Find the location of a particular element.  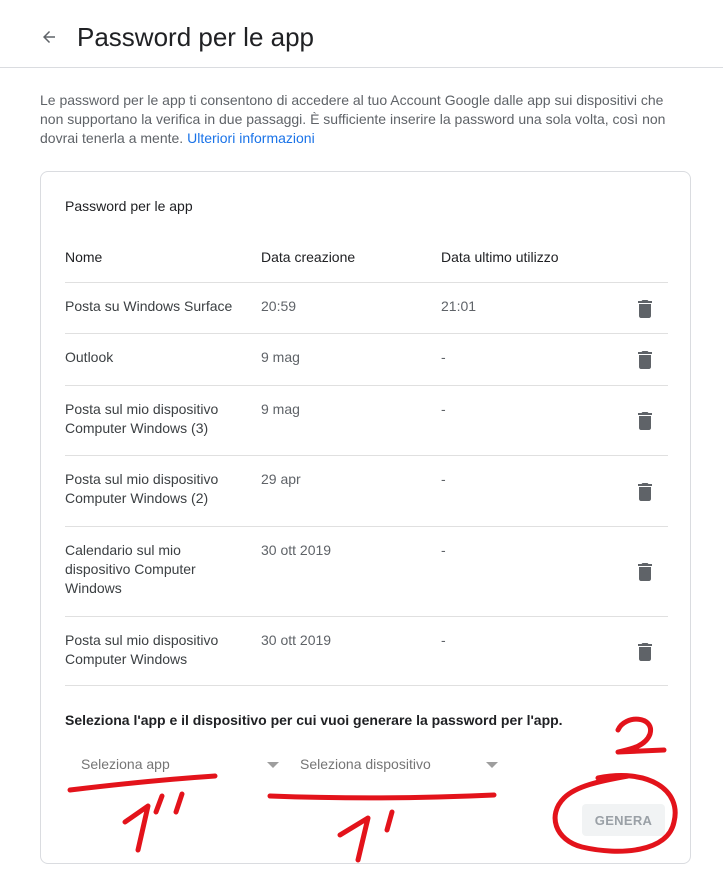

column-header-created: Data creazione is located at coordinates (308, 257).